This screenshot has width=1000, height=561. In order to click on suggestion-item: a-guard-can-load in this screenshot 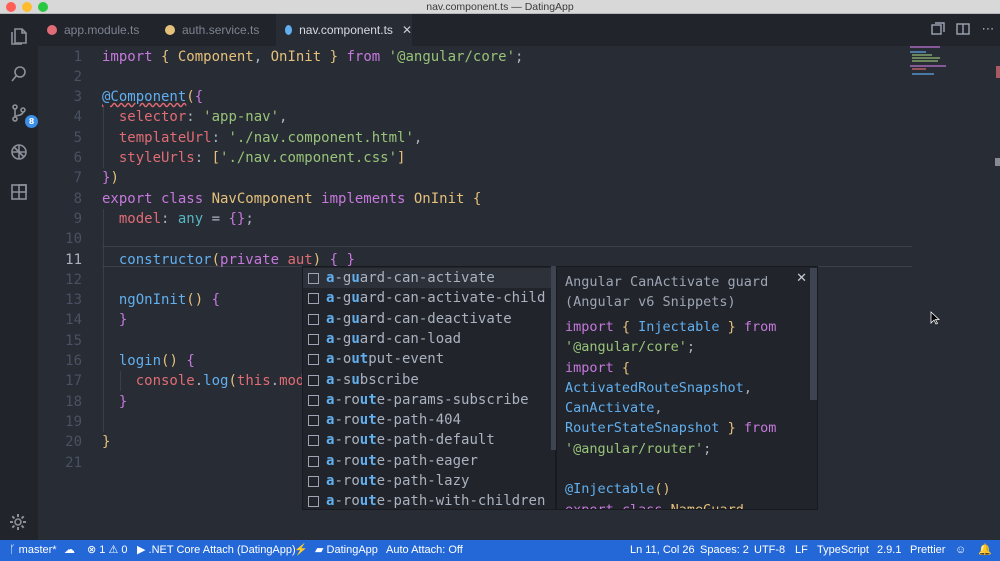, I will do `click(429, 339)`.